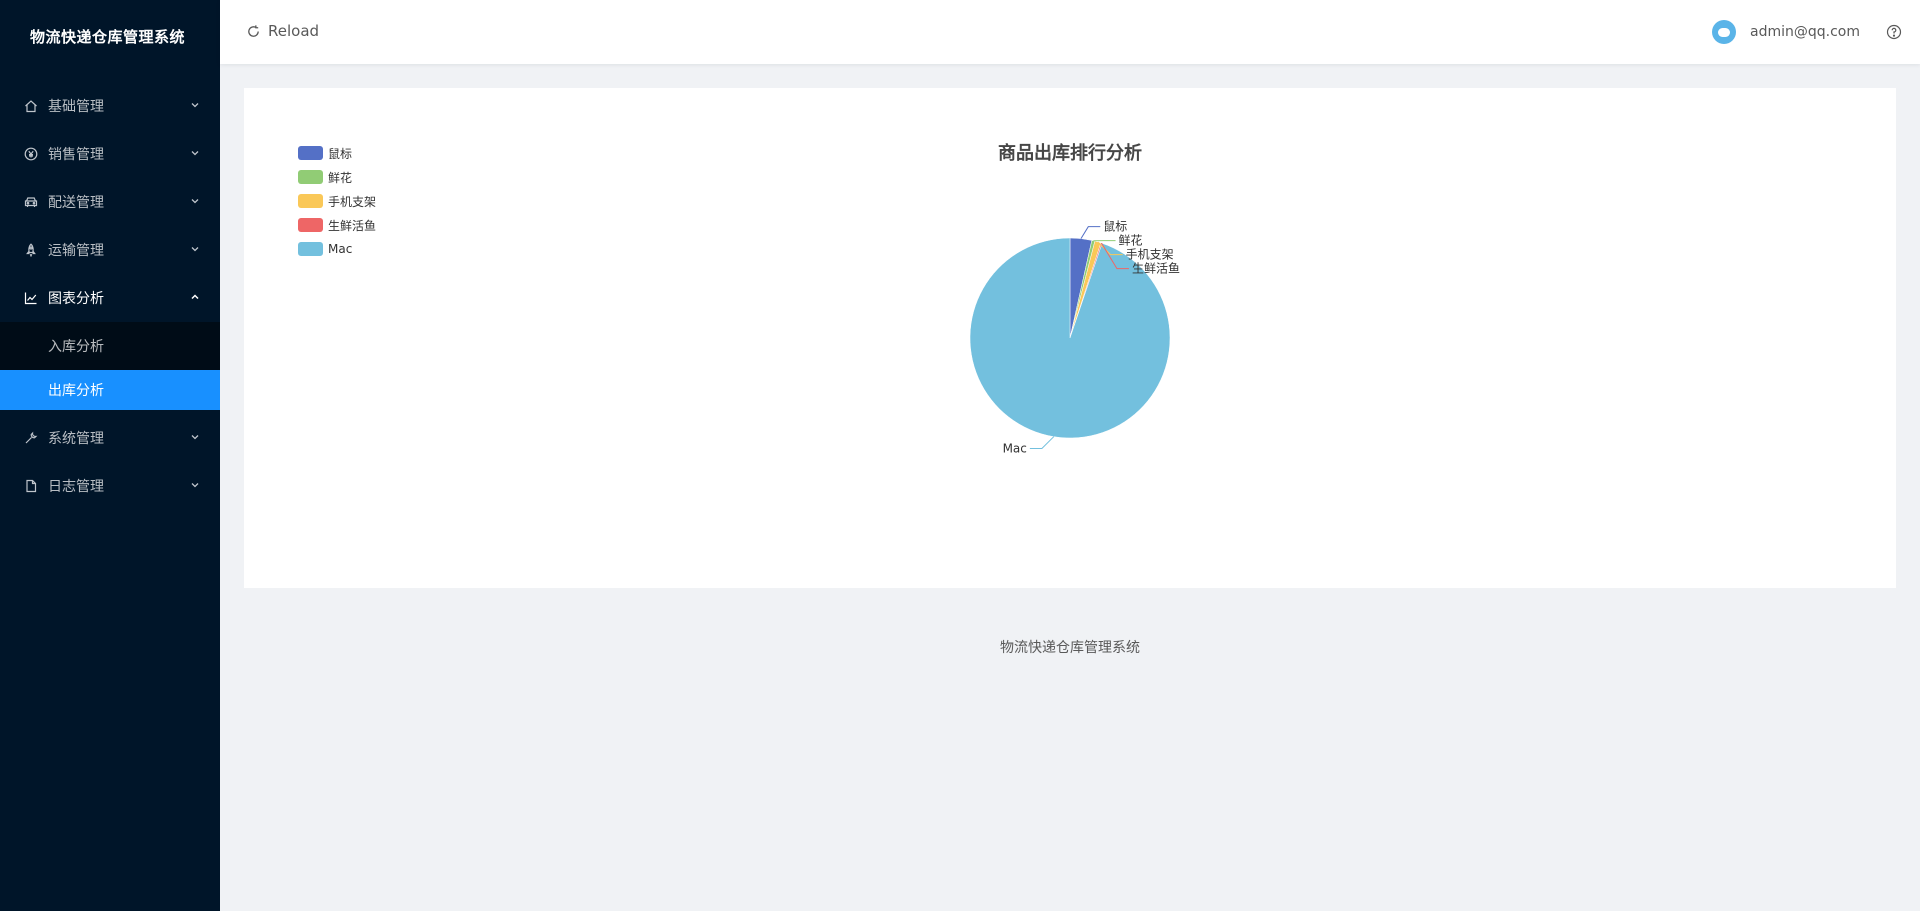  What do you see at coordinates (1805, 32) in the screenshot?
I see `user-email: admin@qq.com` at bounding box center [1805, 32].